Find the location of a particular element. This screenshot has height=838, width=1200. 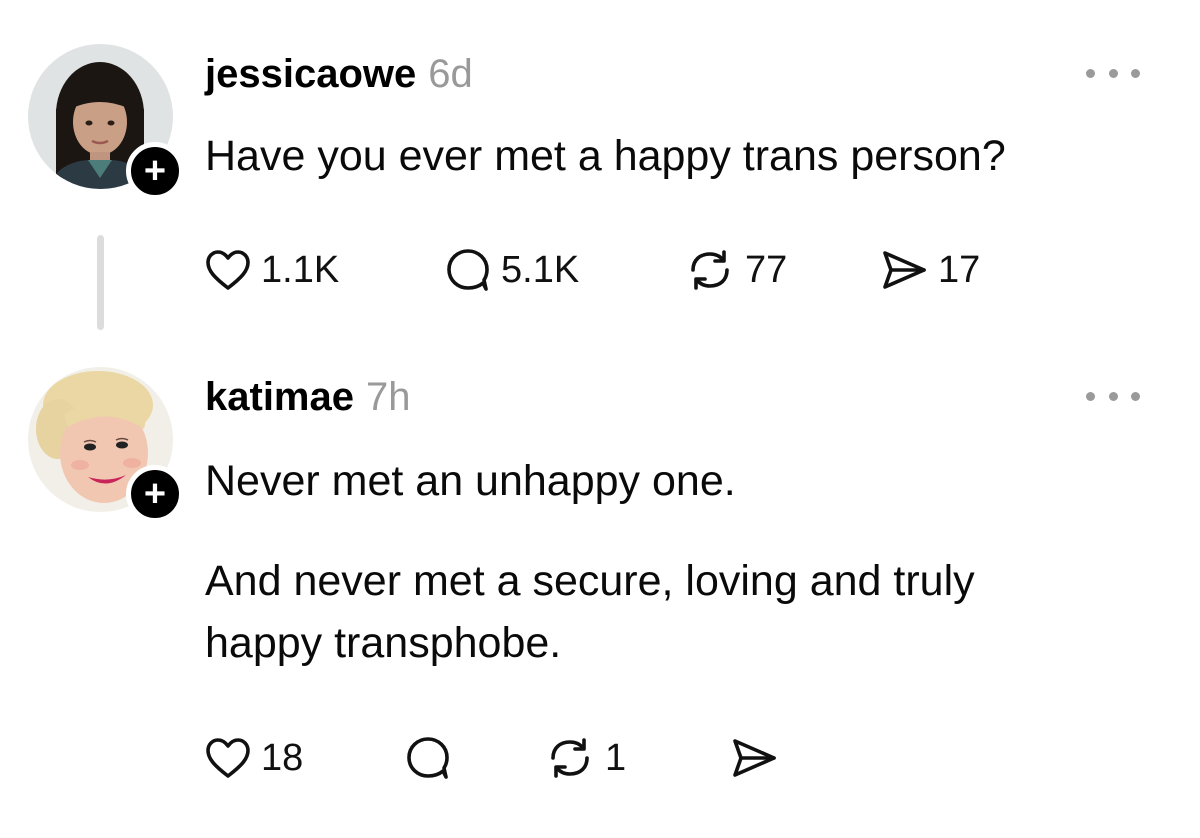

post-text-line: happy transphobe. is located at coordinates (383, 643).